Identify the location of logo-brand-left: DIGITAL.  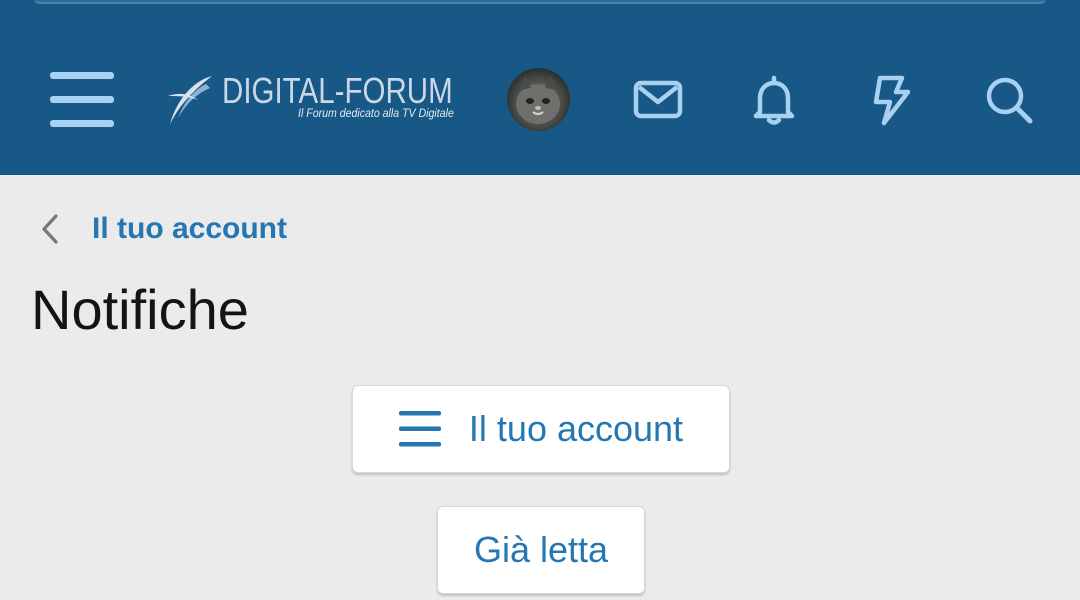
(278, 90).